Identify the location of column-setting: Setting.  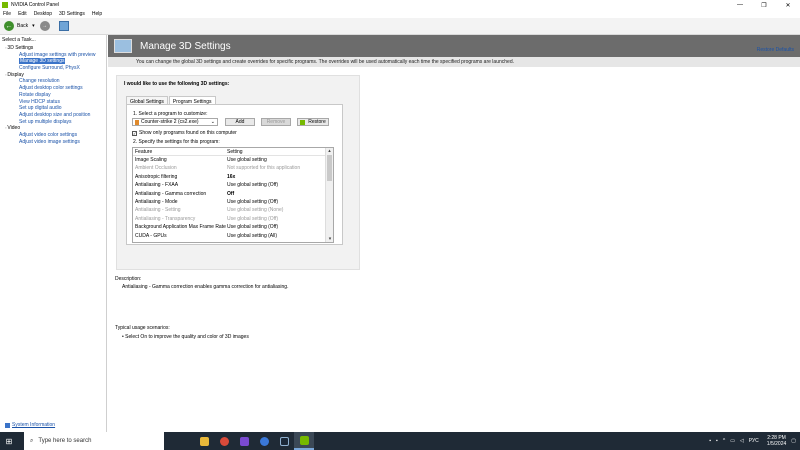
(235, 152).